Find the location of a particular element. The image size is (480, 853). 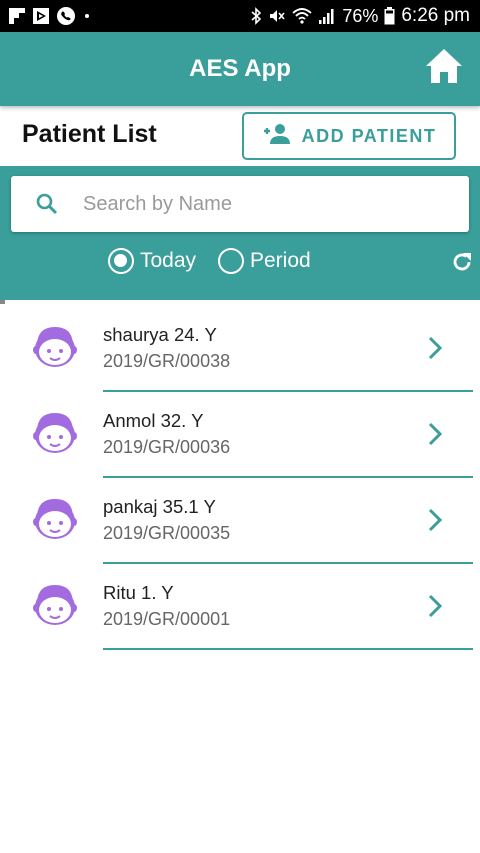

radio-unselected-icon is located at coordinates (231, 261).